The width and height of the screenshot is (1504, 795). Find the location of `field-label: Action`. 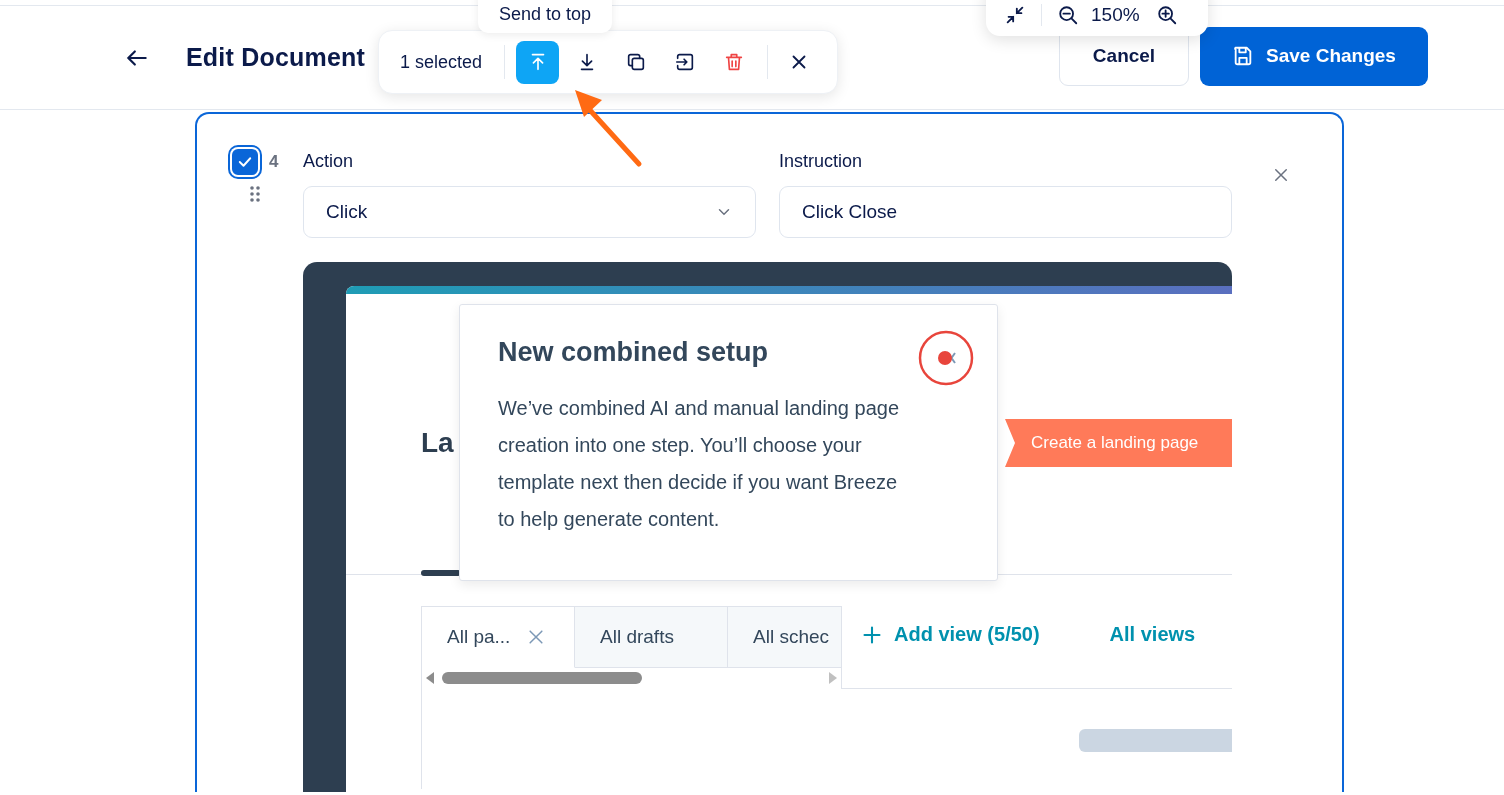

field-label: Action is located at coordinates (329, 161).